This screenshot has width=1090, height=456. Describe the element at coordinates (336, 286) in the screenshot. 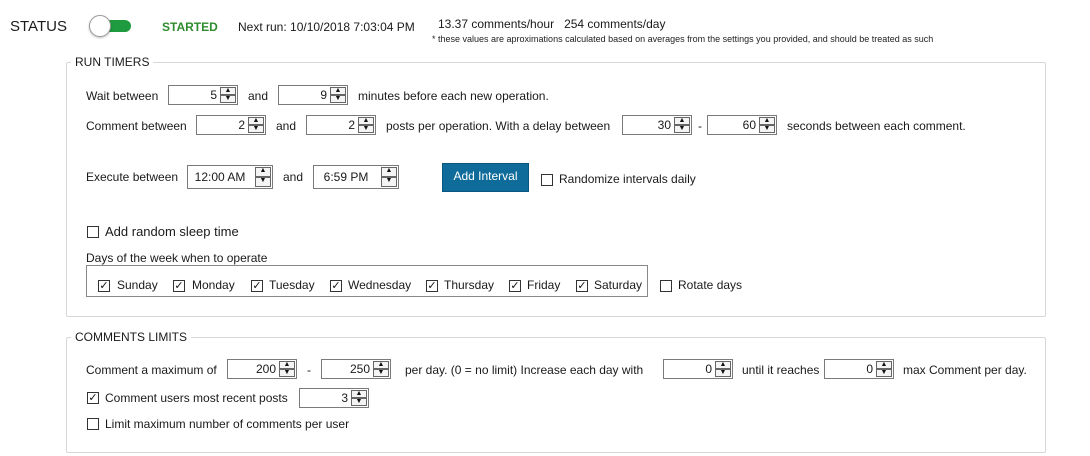

I see `day-wednesday-checkbox: ✓` at that location.